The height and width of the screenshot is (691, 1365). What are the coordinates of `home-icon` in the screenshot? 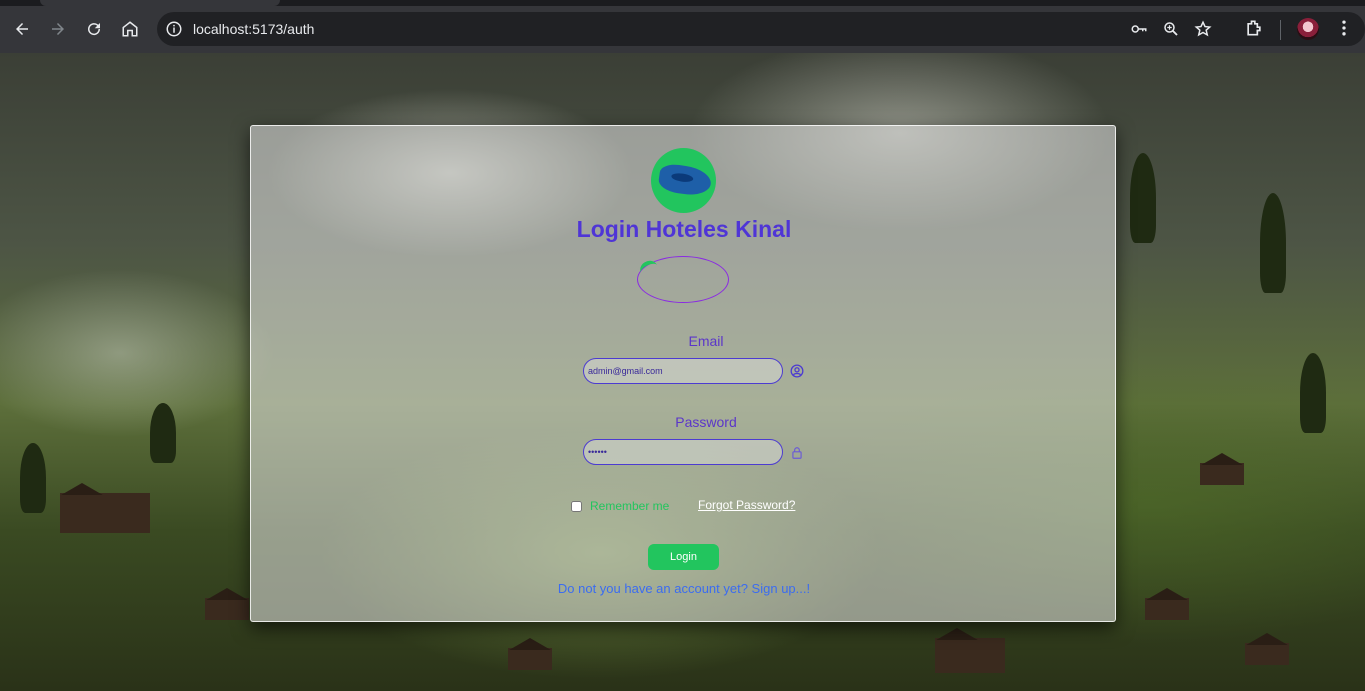 It's located at (130, 29).